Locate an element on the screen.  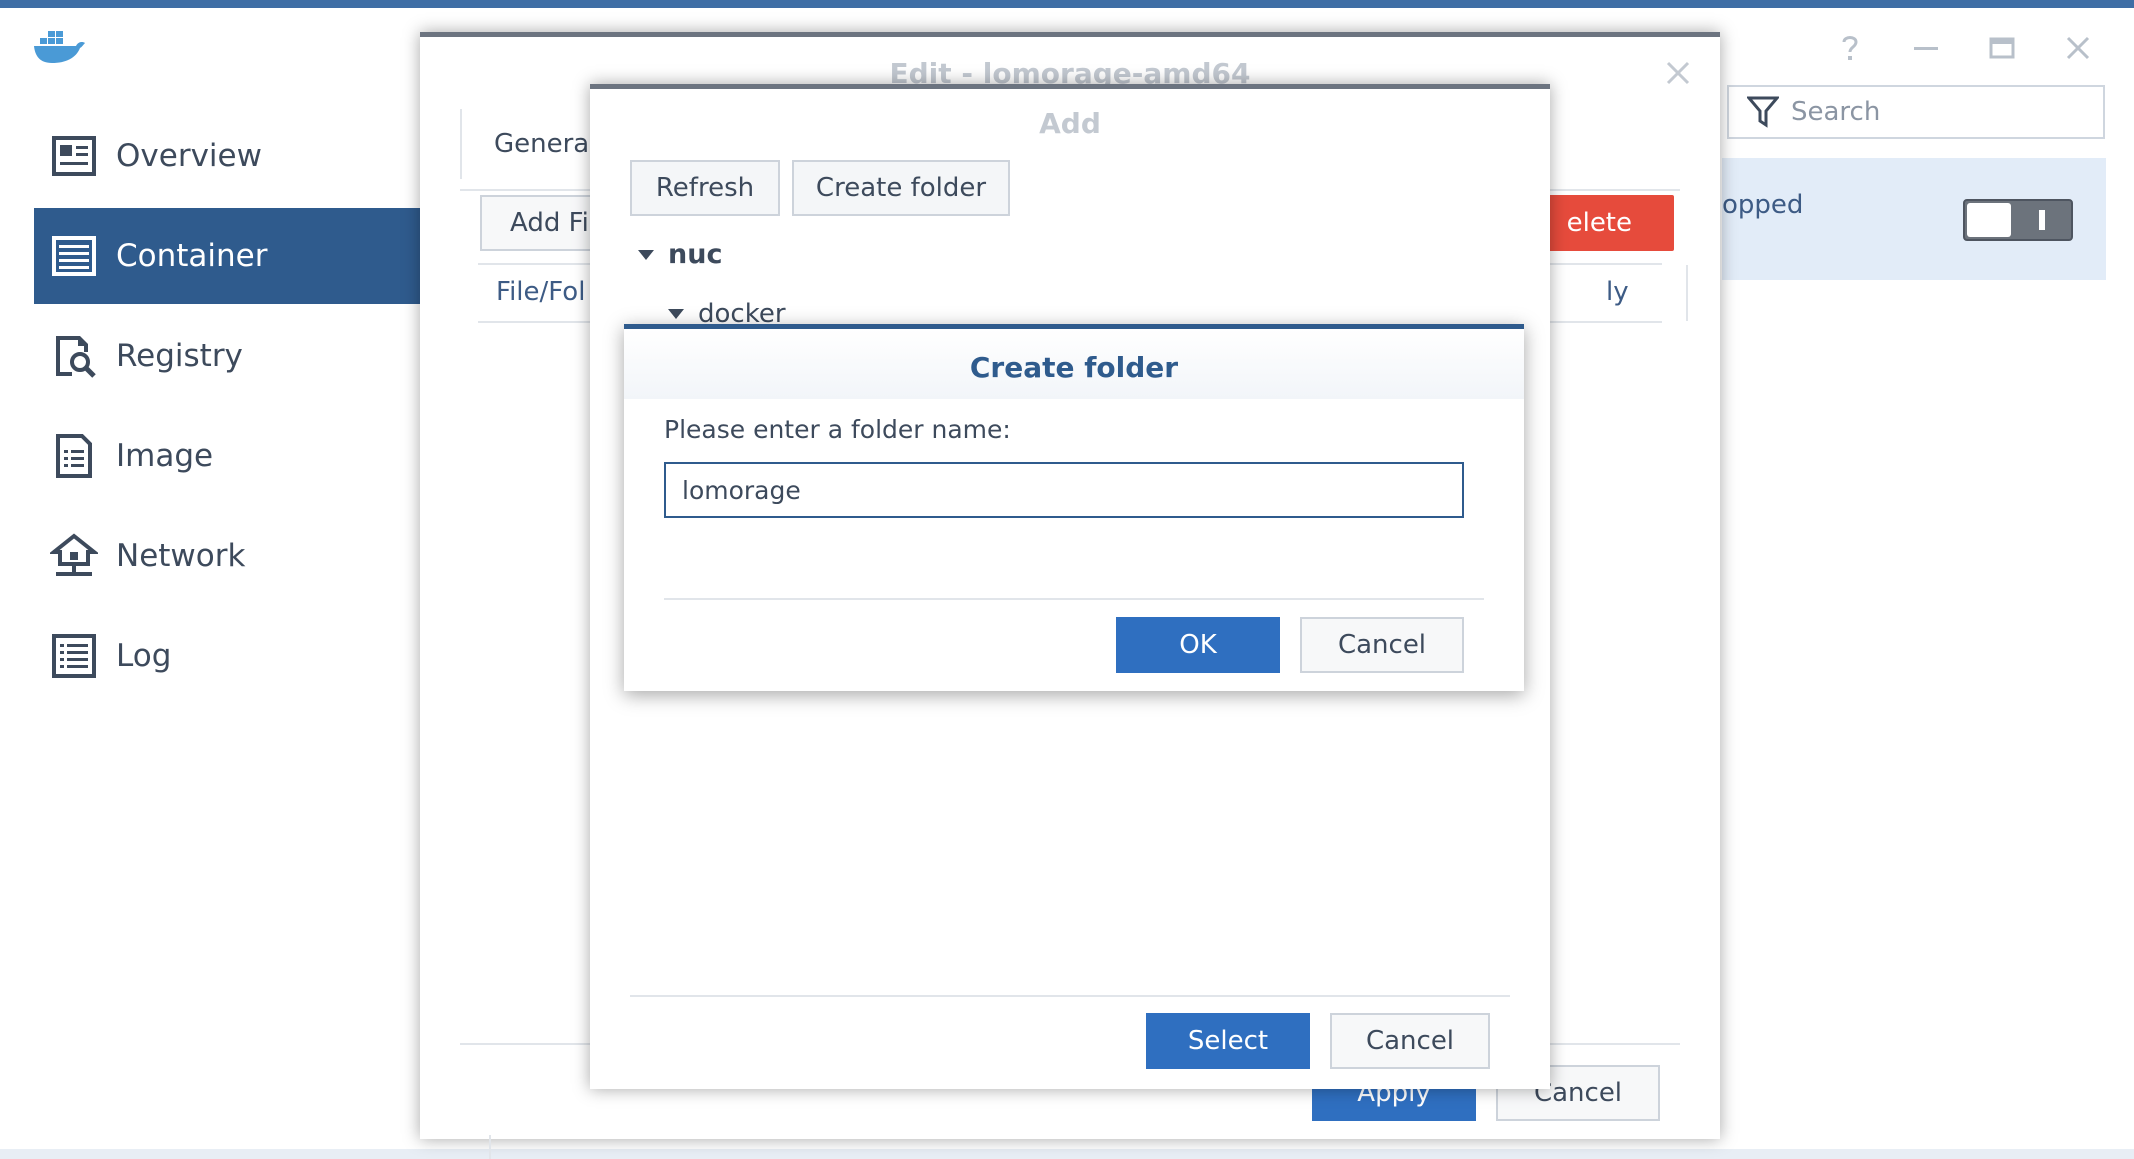
sidebar-item-container: Container is located at coordinates (227, 256).